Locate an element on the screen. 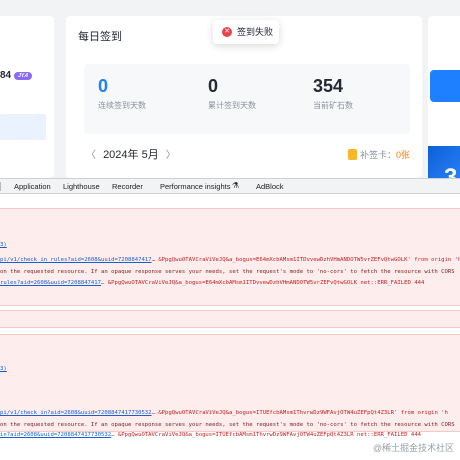 The height and width of the screenshot is (460, 460). right-side-card: 3 is located at coordinates (444, 97).